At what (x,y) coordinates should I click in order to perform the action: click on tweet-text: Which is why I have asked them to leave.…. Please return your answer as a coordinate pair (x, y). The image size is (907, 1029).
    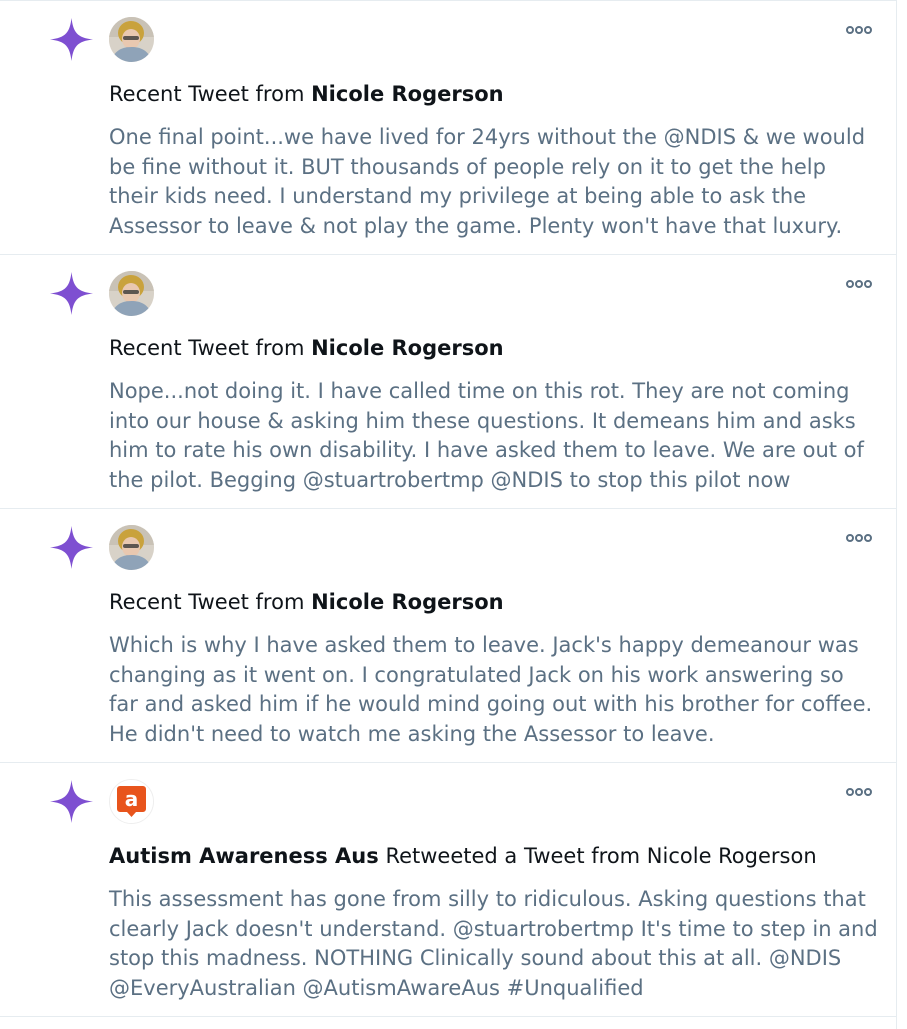
    Looking at the image, I should click on (494, 690).